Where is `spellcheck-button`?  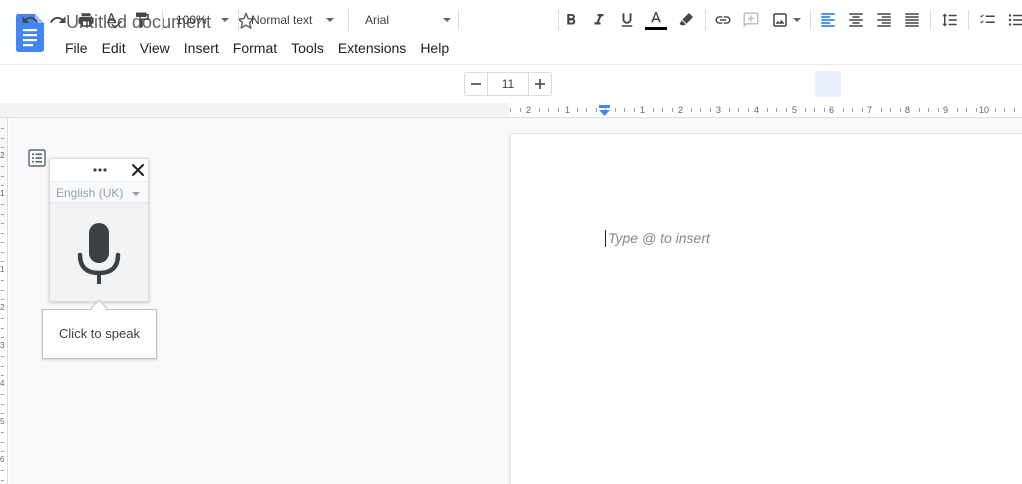
spellcheck-button is located at coordinates (114, 20).